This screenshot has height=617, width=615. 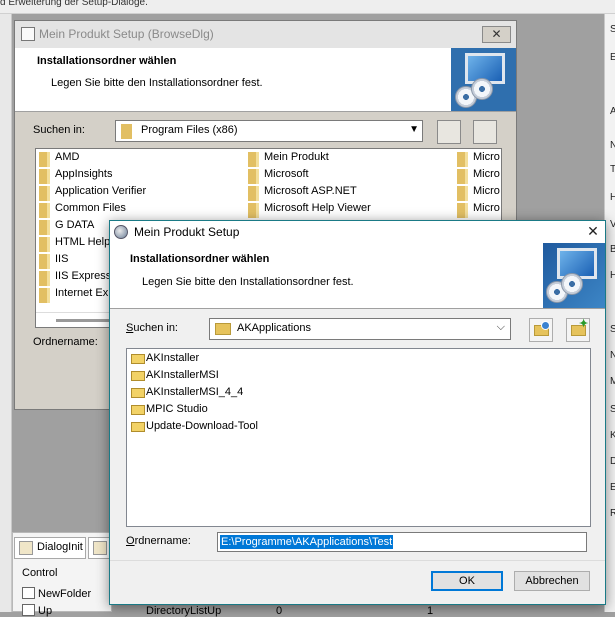 I want to click on list-item: NewFolder, so click(x=56, y=593).